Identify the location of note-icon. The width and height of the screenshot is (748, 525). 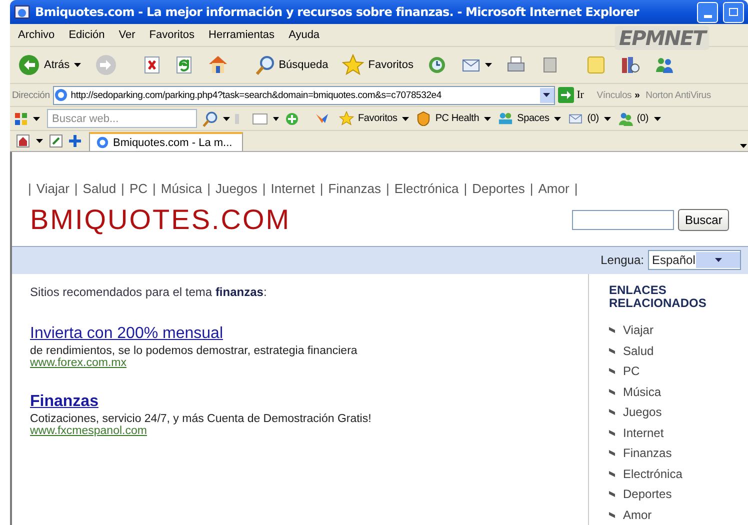
(596, 65).